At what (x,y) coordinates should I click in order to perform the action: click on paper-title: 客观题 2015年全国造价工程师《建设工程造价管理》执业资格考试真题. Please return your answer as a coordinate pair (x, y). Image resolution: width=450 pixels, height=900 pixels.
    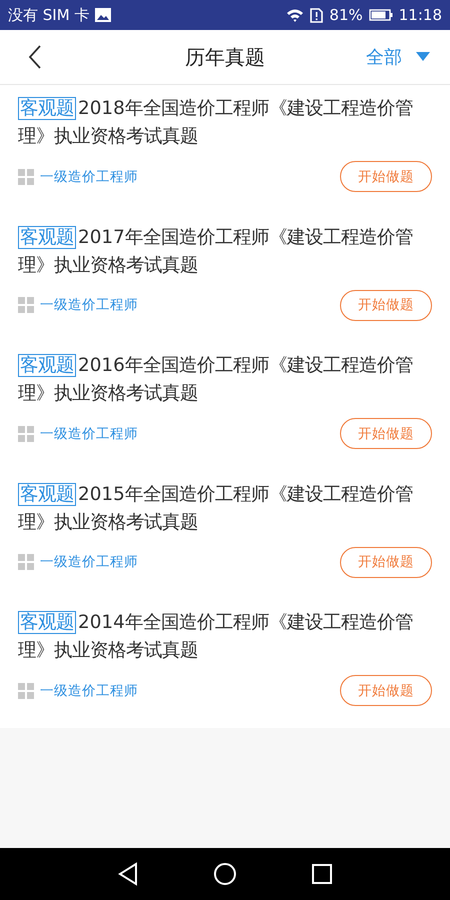
    Looking at the image, I should click on (216, 508).